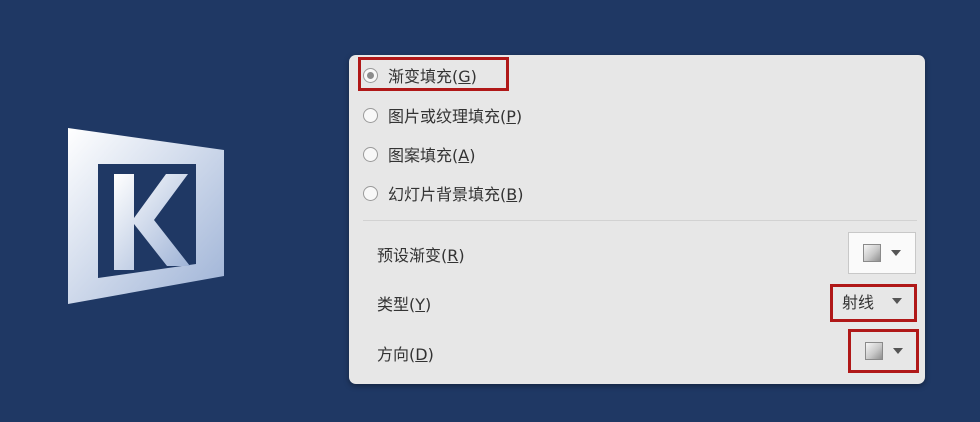  I want to click on highlight-gradient-fill, so click(433, 74).